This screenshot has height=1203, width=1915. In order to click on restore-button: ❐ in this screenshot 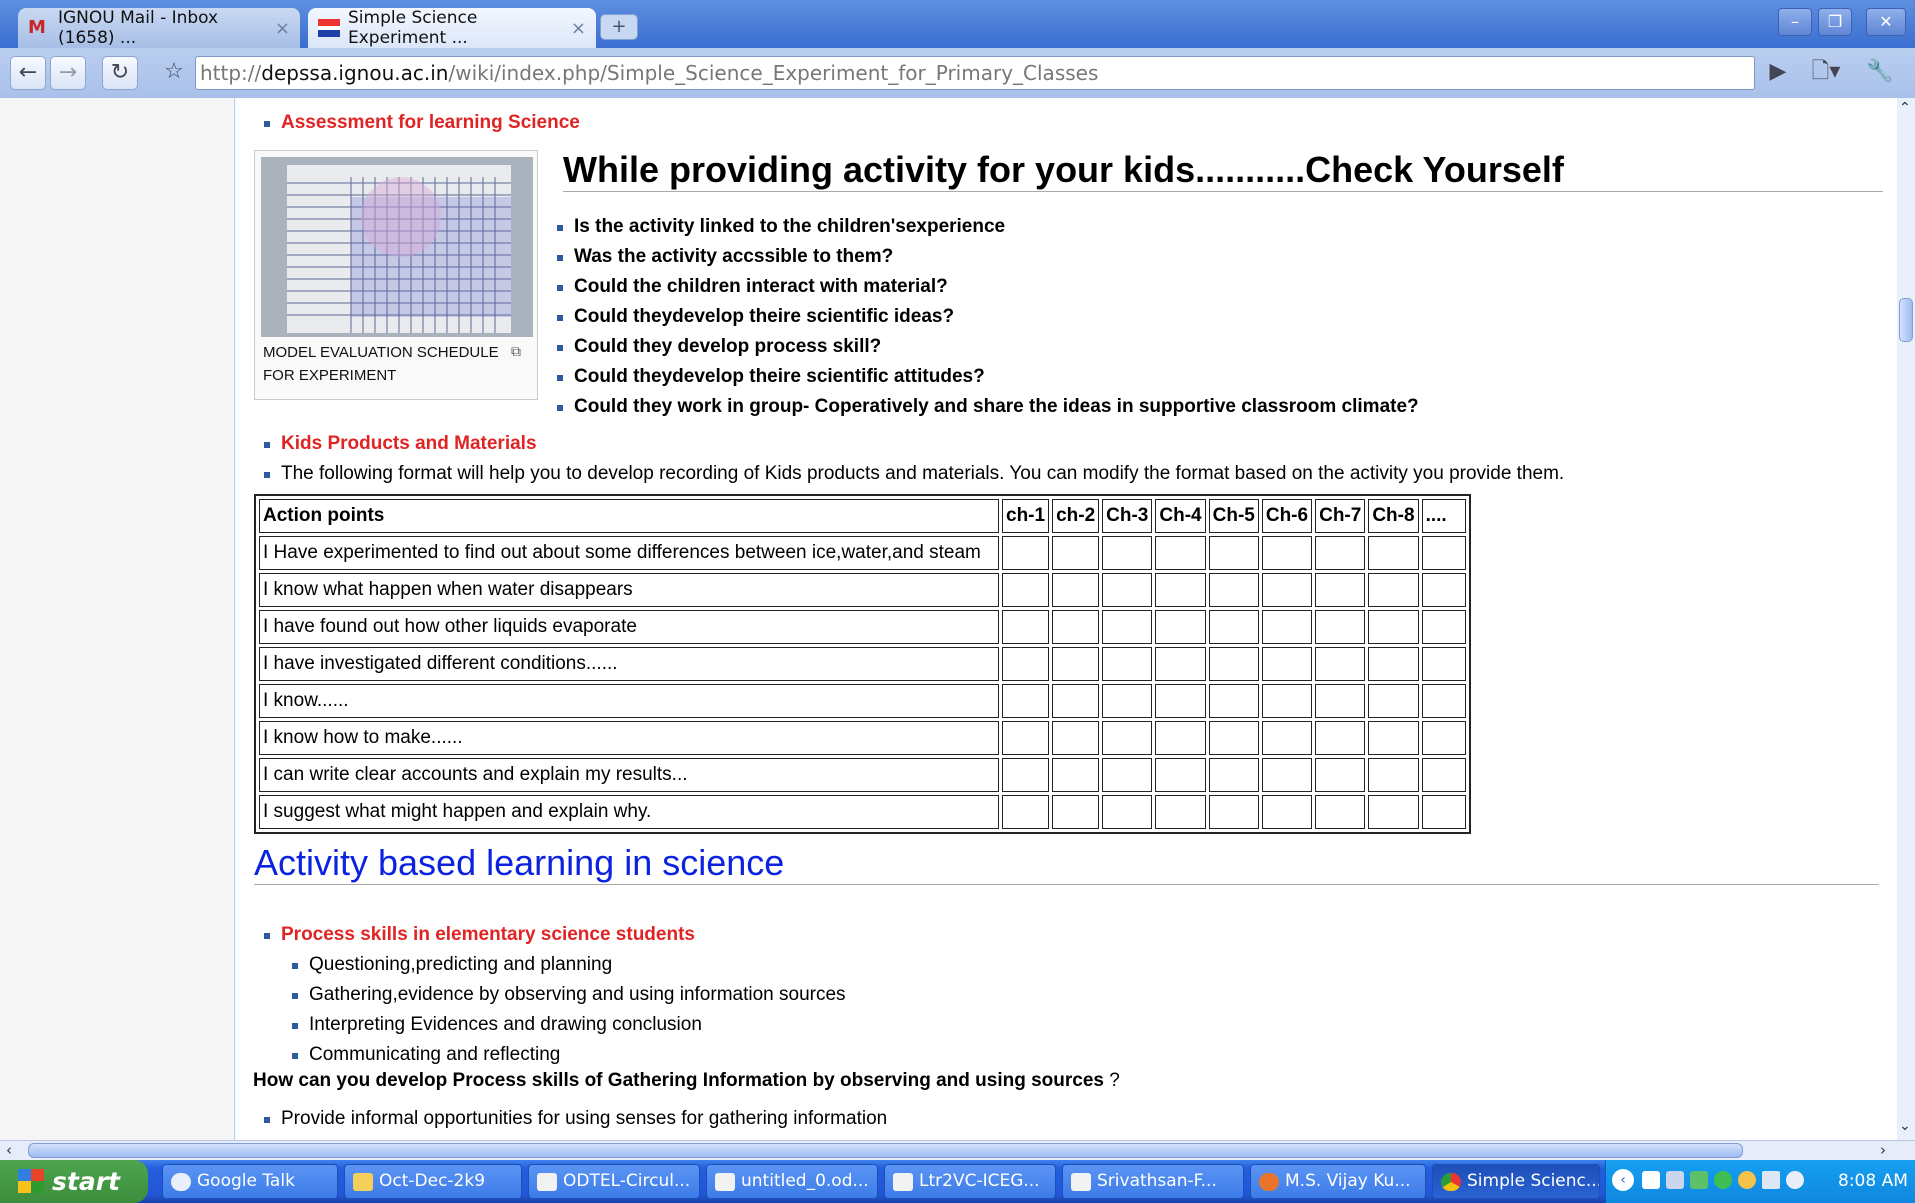, I will do `click(1835, 22)`.